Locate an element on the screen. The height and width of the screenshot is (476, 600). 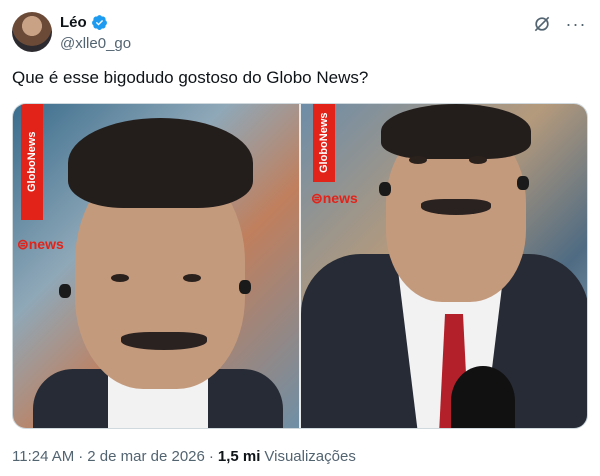
tweet-time: 11:24 AM is located at coordinates (43, 456).